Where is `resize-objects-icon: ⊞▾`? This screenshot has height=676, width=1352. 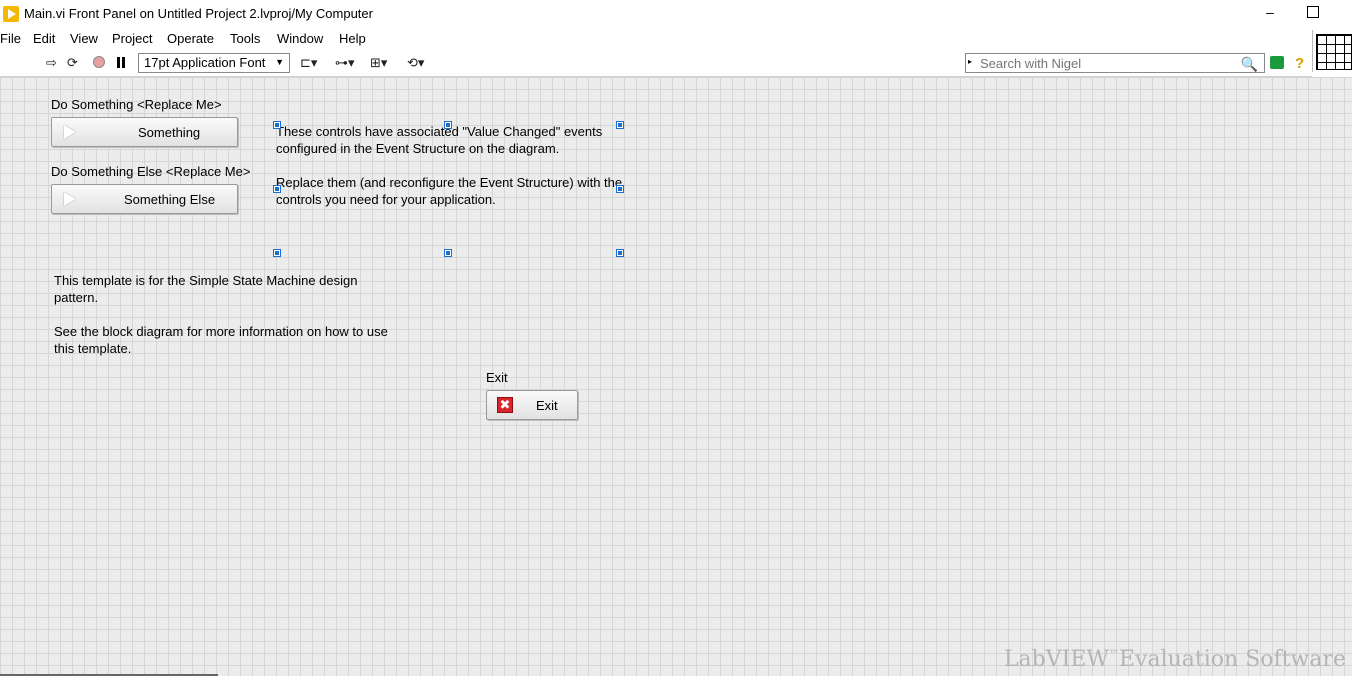 resize-objects-icon: ⊞▾ is located at coordinates (378, 63).